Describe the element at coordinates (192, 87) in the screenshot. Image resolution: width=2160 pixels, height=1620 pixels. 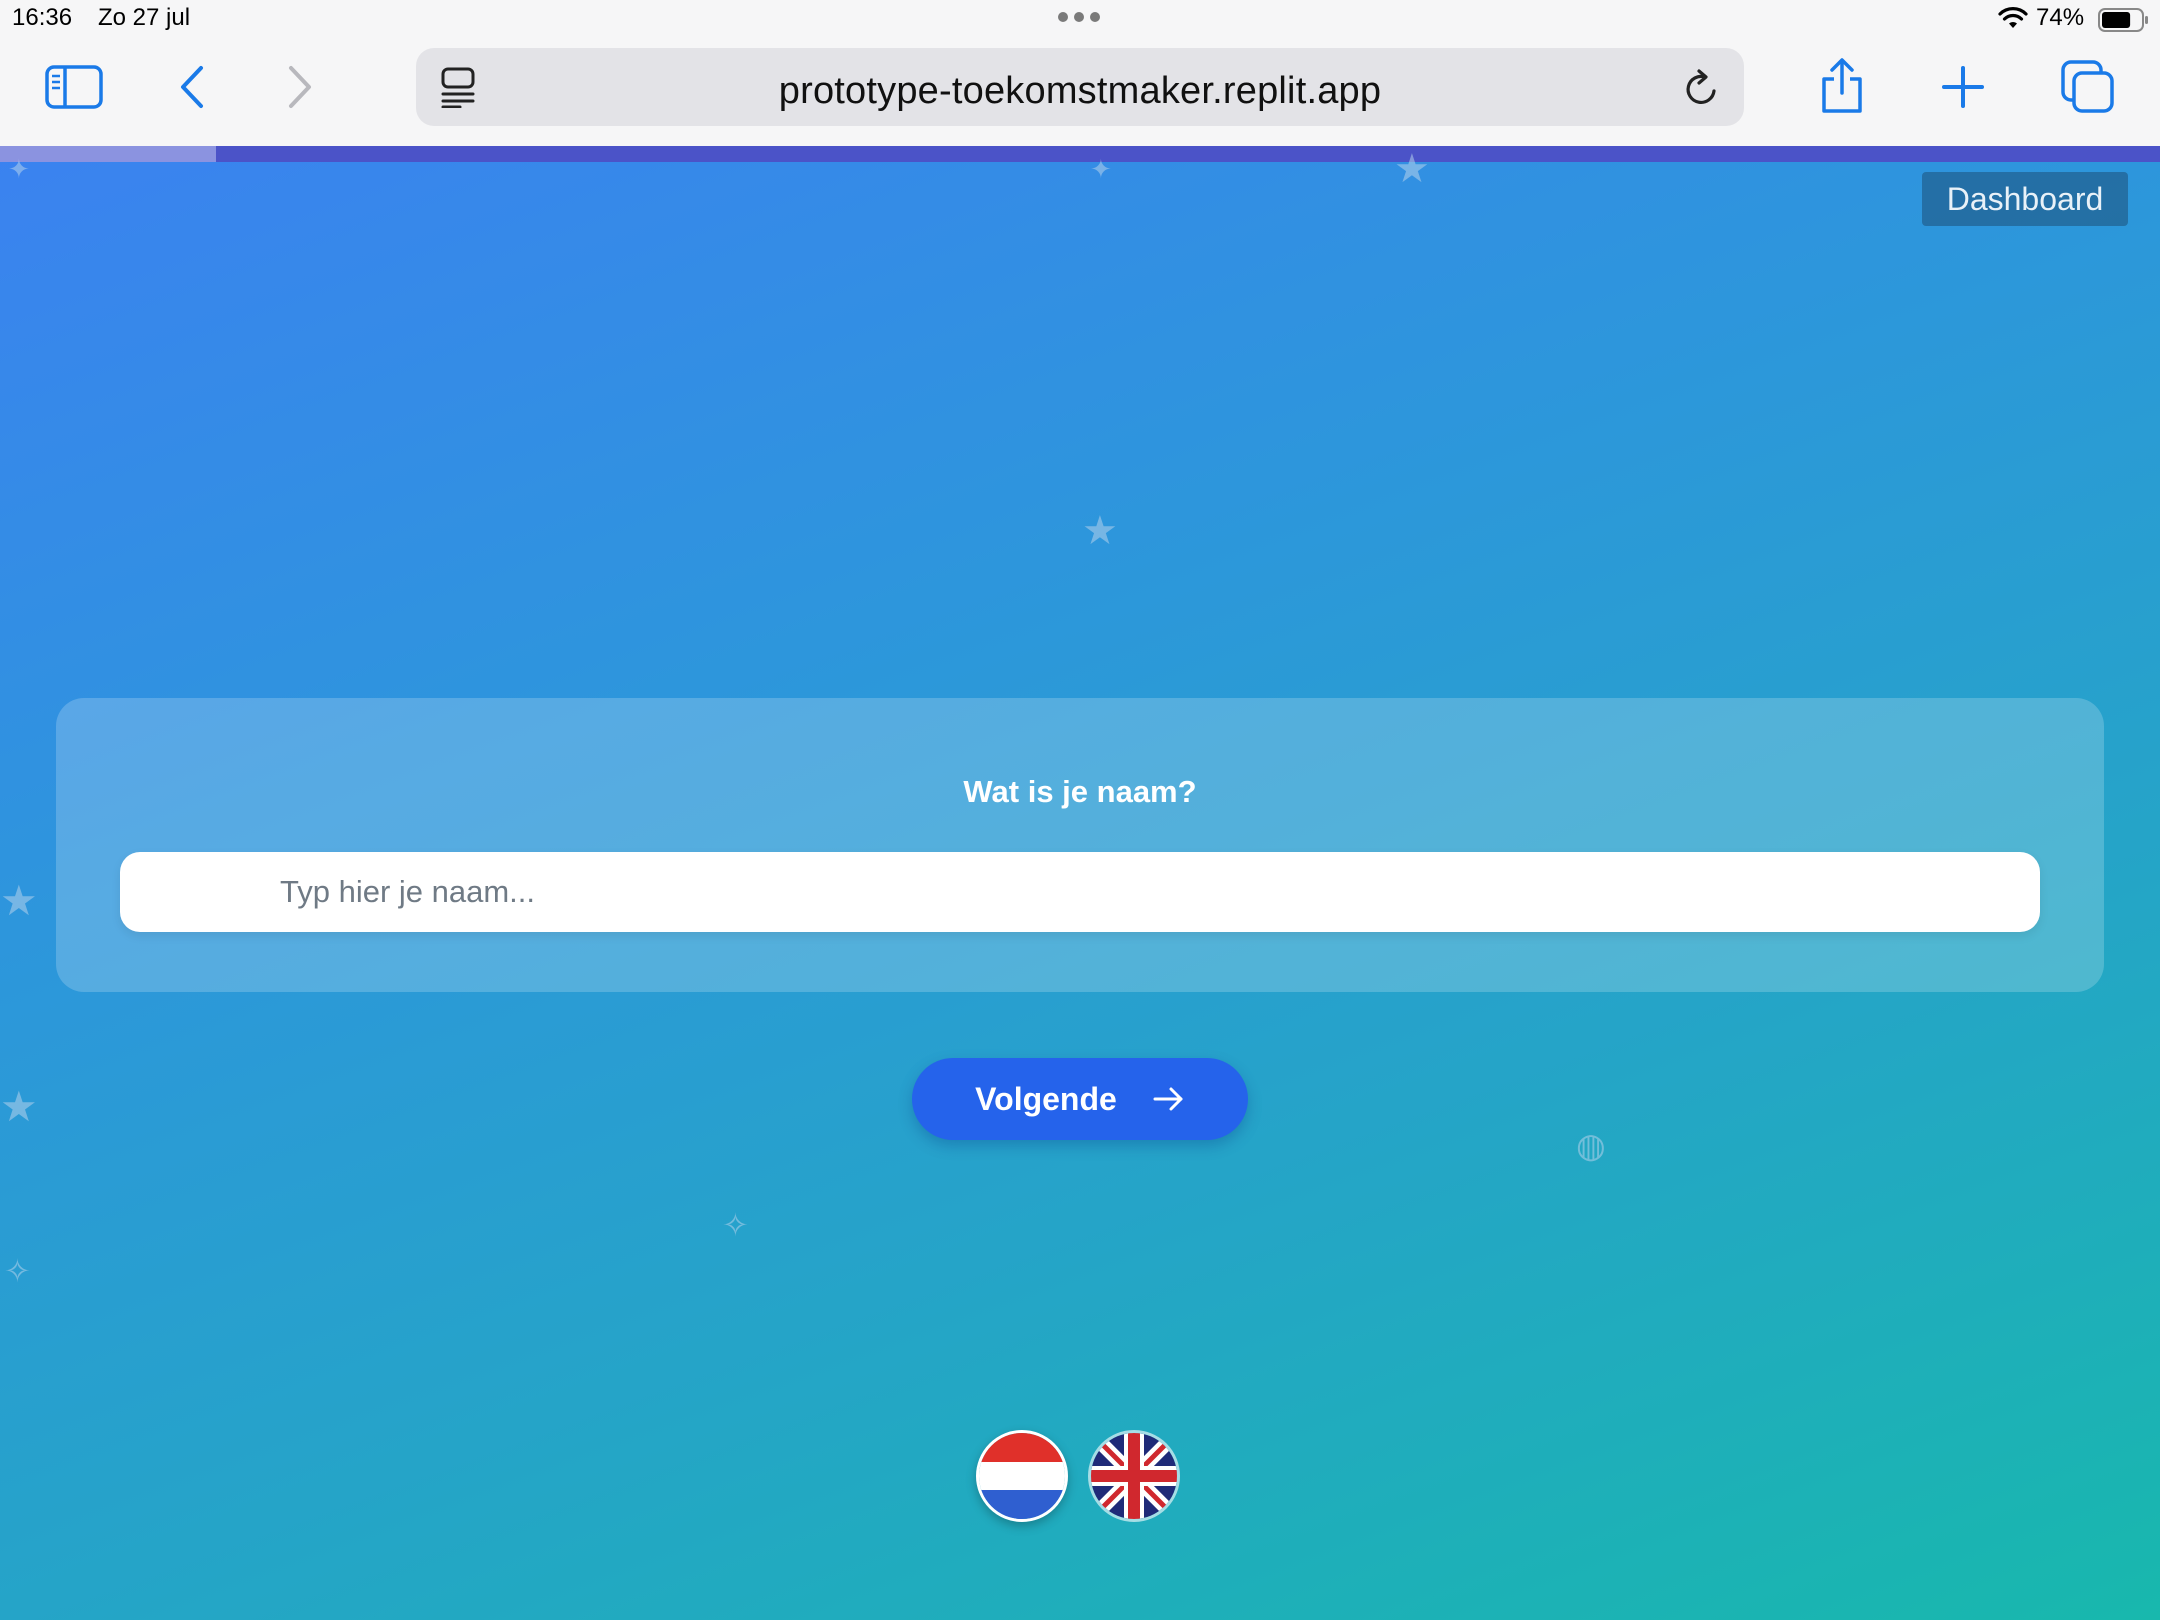
I see `back-icon` at that location.